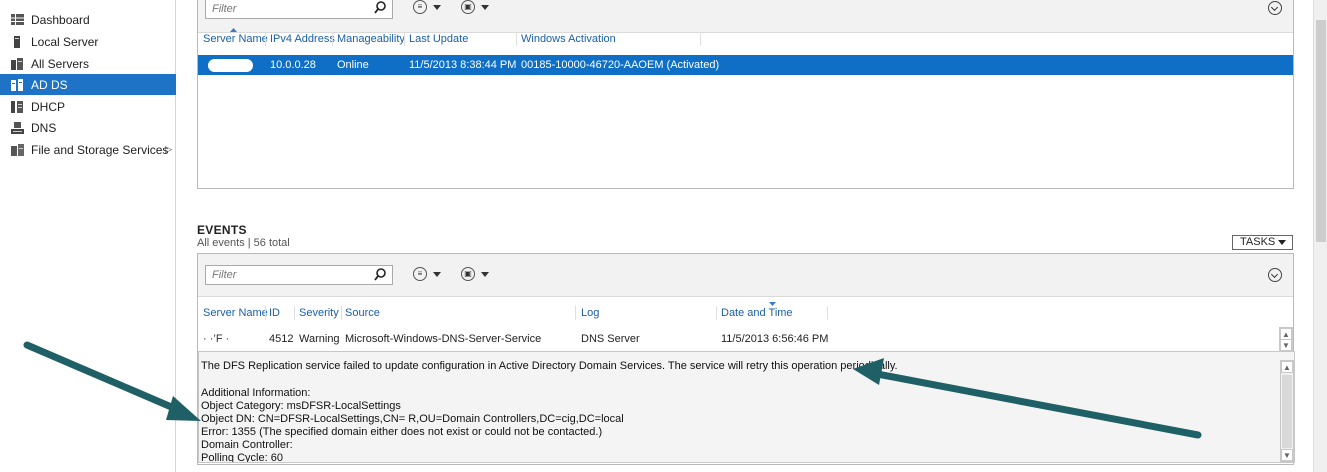  I want to click on detail-scrollbar: ▲ ▼, so click(1287, 411).